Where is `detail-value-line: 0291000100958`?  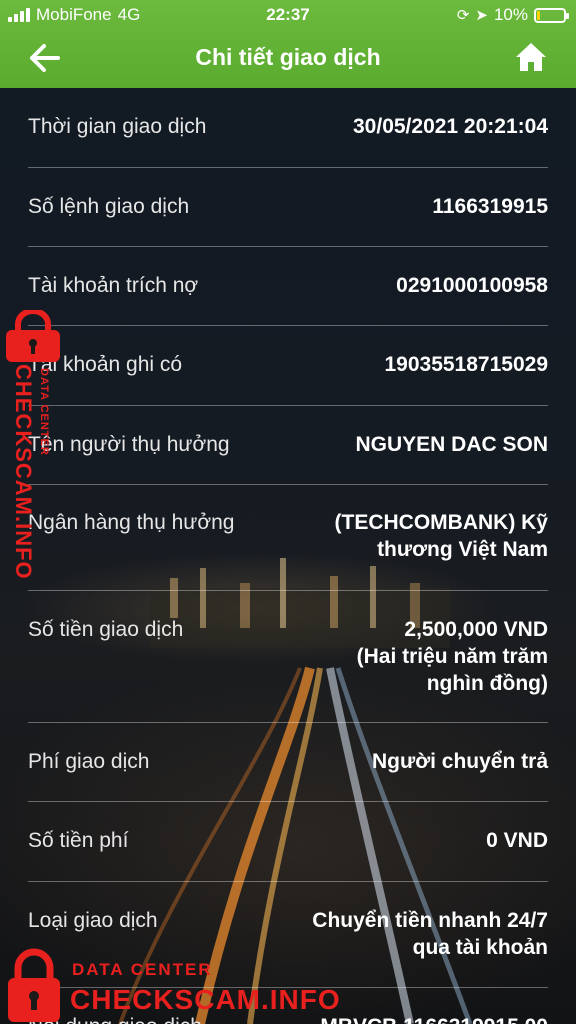
detail-value-line: 0291000100958 is located at coordinates (472, 285).